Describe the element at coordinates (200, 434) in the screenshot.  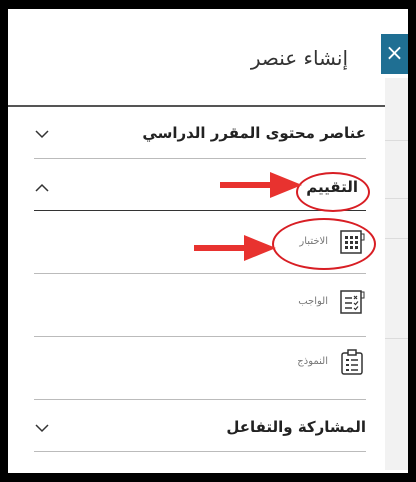
I see `section-participation: المشاركة والتفاعل` at that location.